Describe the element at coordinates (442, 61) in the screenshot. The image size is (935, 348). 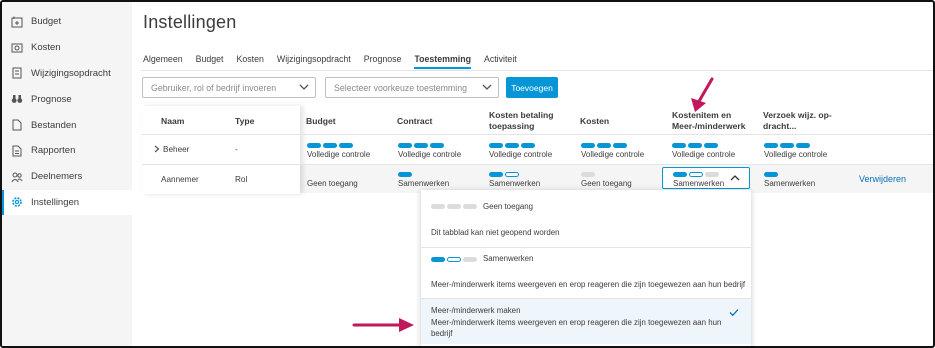
I see `tab-toestemming: Toestemming` at that location.